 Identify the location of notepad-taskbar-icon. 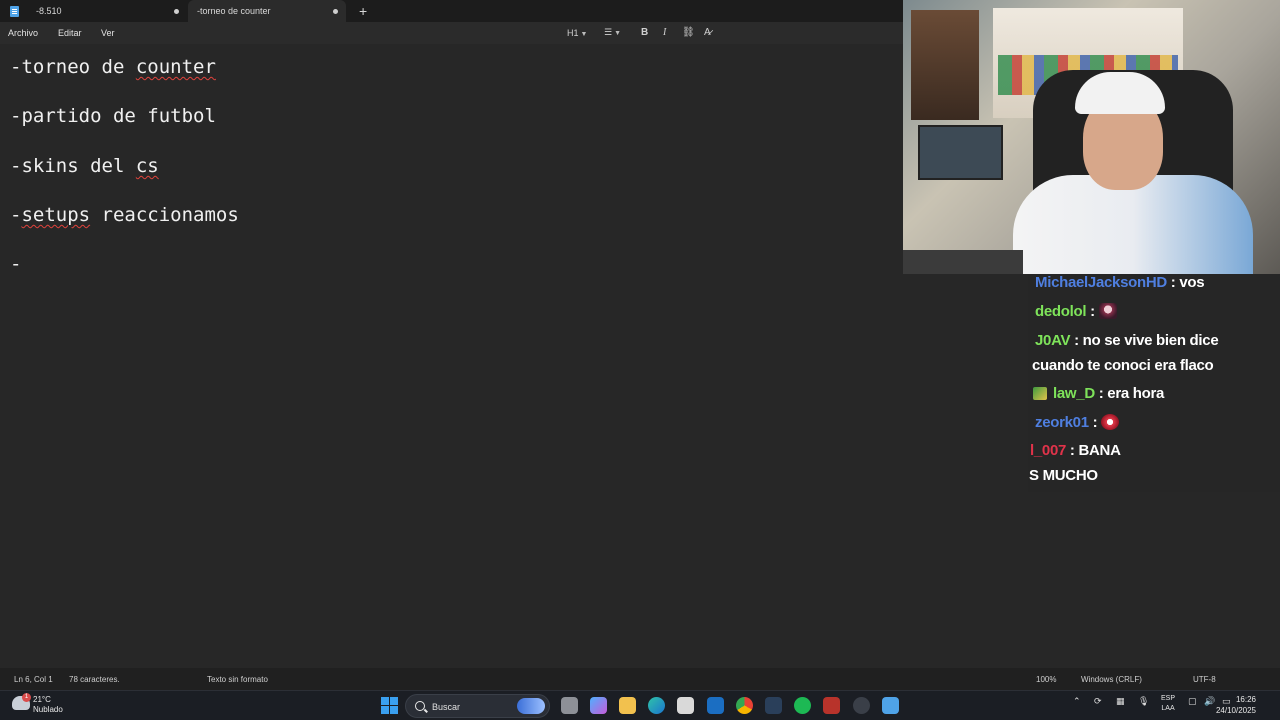
(890, 705).